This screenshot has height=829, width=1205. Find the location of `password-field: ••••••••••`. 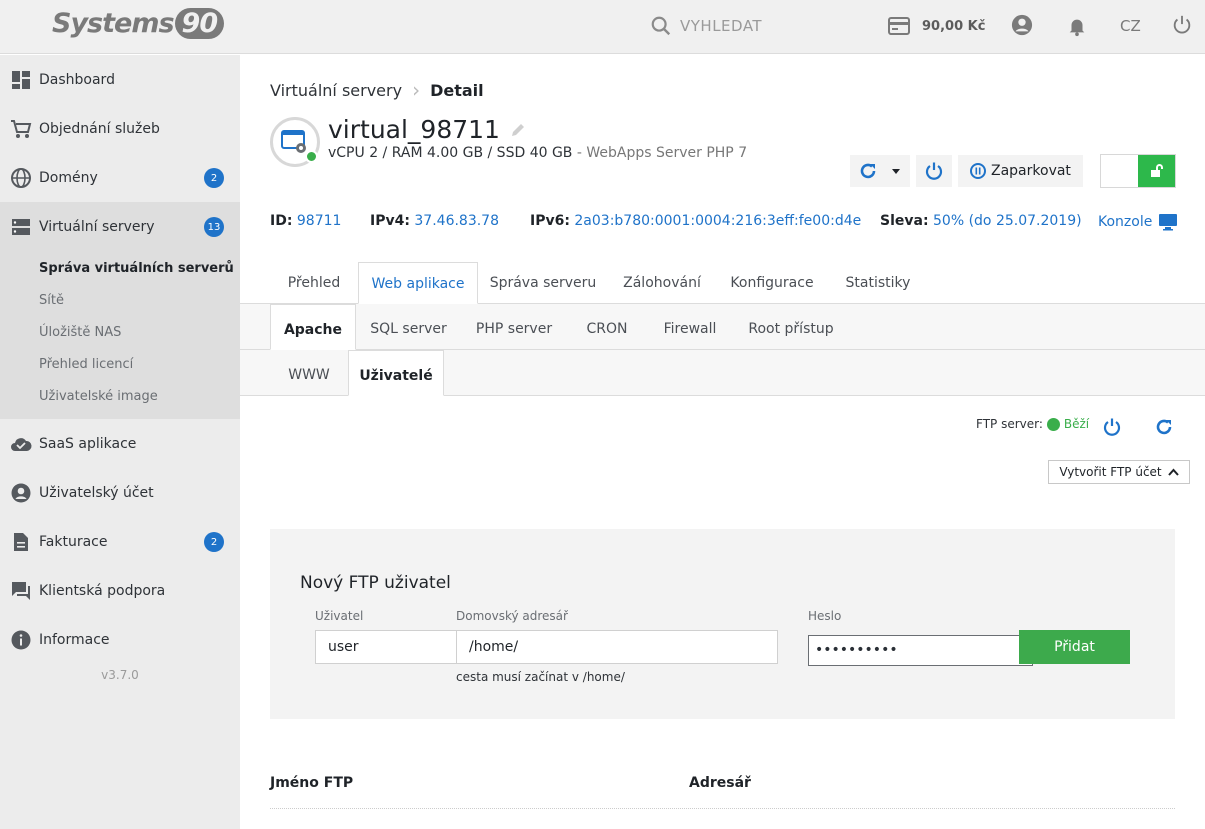

password-field: •••••••••• is located at coordinates (920, 650).